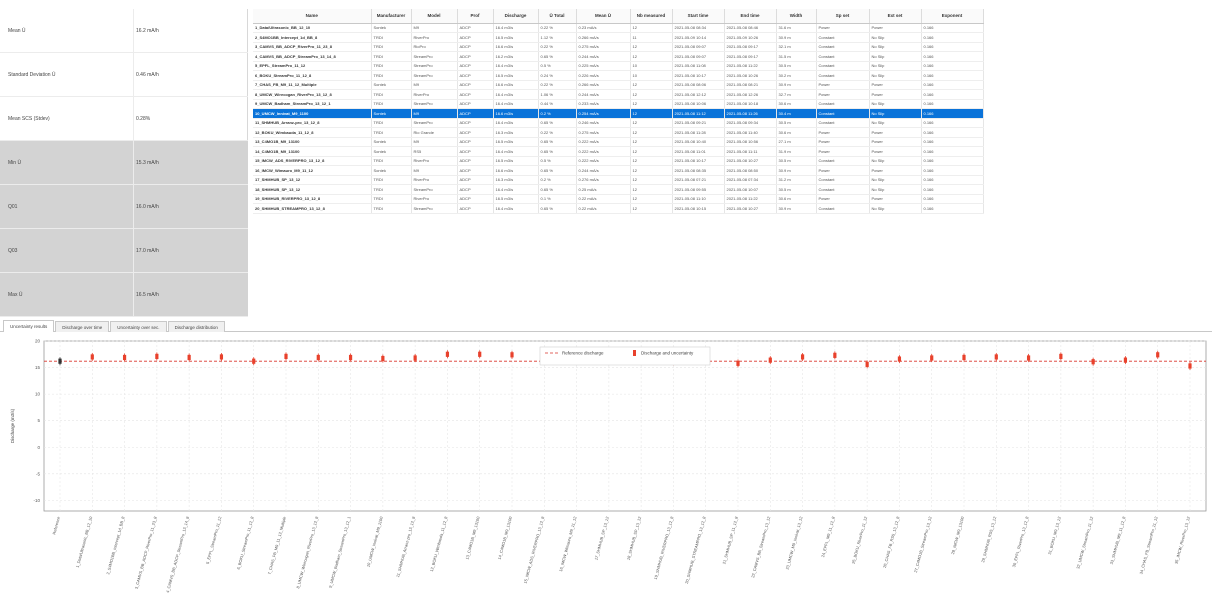 The height and width of the screenshot is (616, 1212). I want to click on table-cell: 2021-05-08 08:34, so click(698, 28).